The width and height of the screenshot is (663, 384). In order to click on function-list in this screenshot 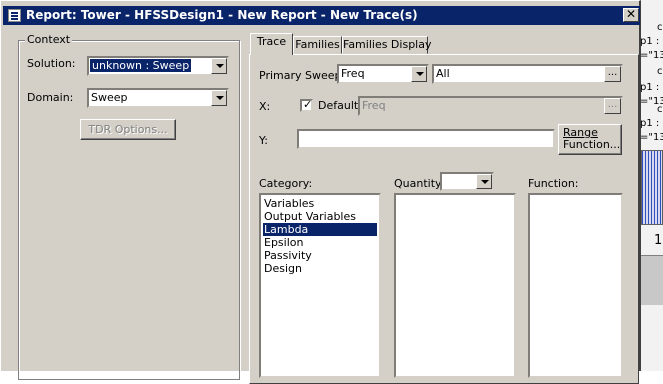, I will do `click(575, 285)`.